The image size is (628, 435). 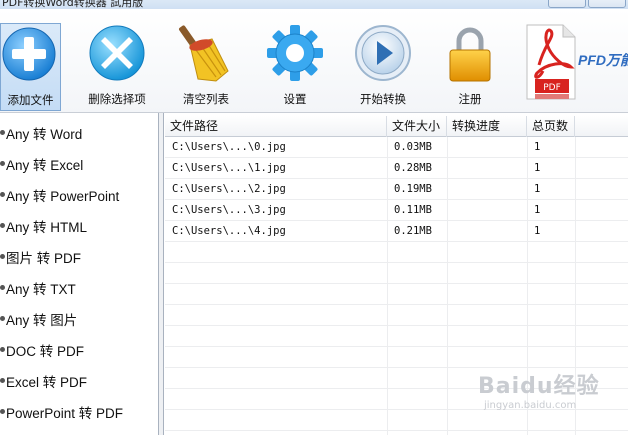 I want to click on add-icon, so click(x=31, y=55).